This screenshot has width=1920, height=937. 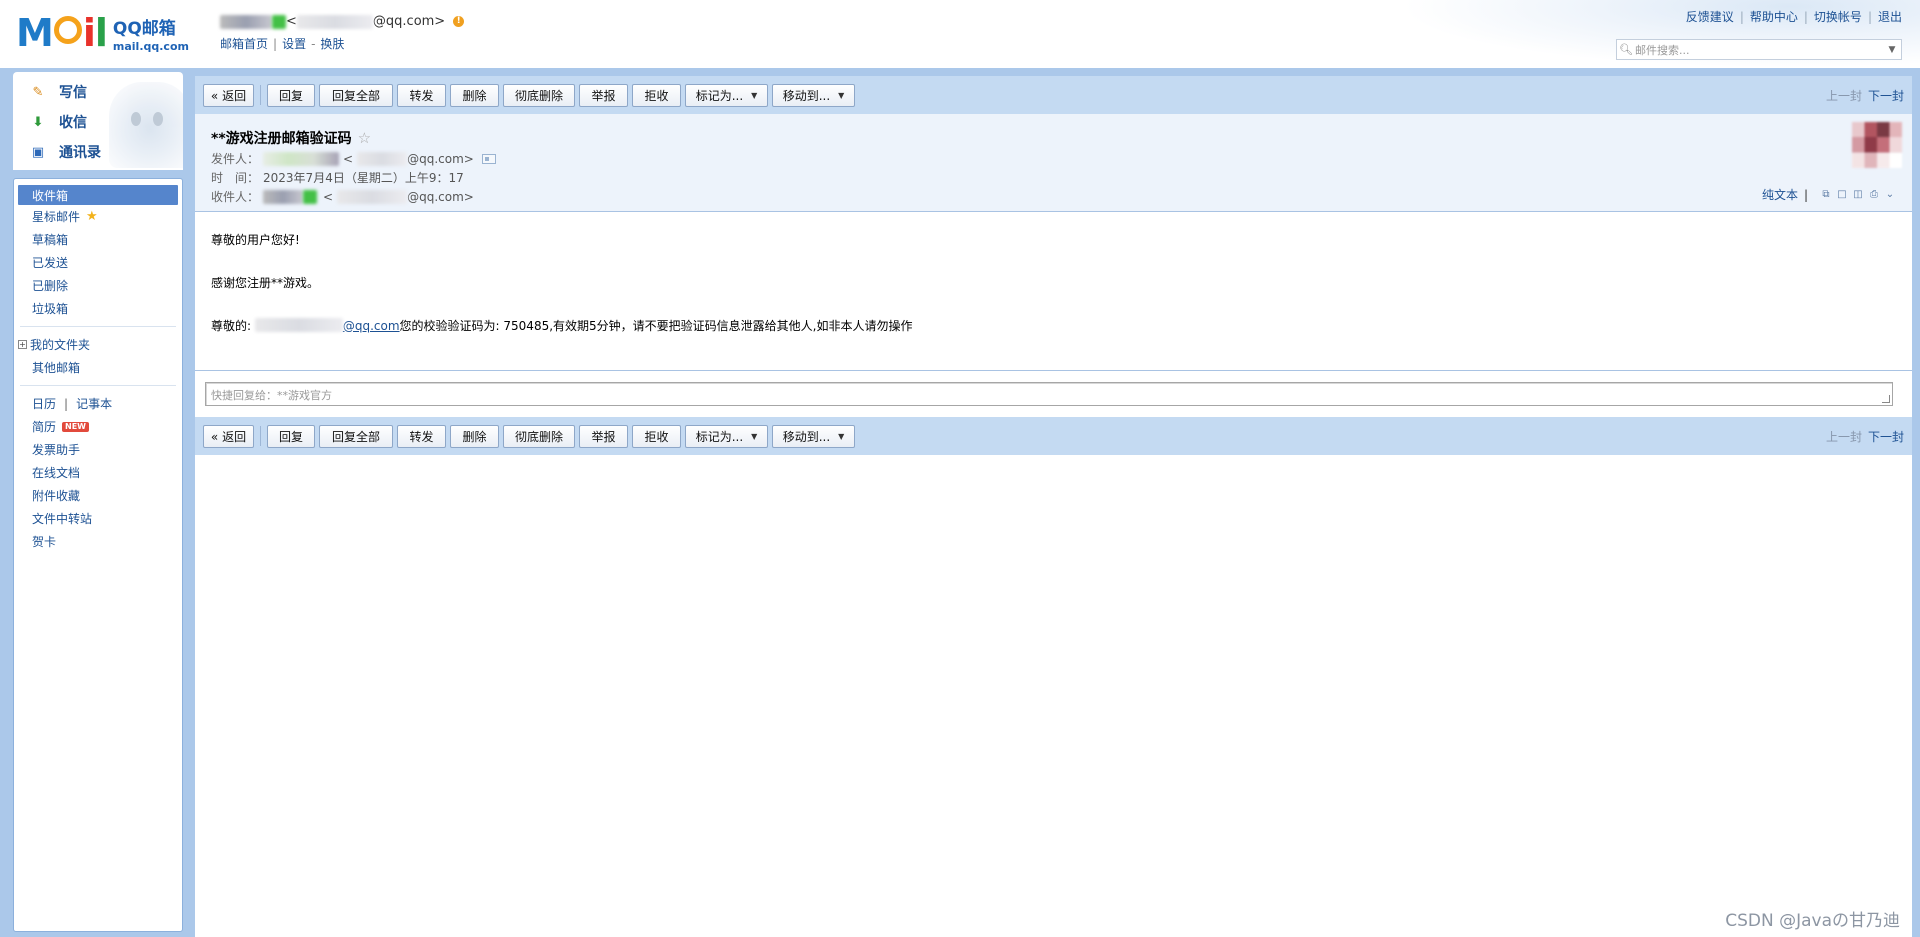 What do you see at coordinates (1710, 17) in the screenshot?
I see `feedback-link: 反馈建议` at bounding box center [1710, 17].